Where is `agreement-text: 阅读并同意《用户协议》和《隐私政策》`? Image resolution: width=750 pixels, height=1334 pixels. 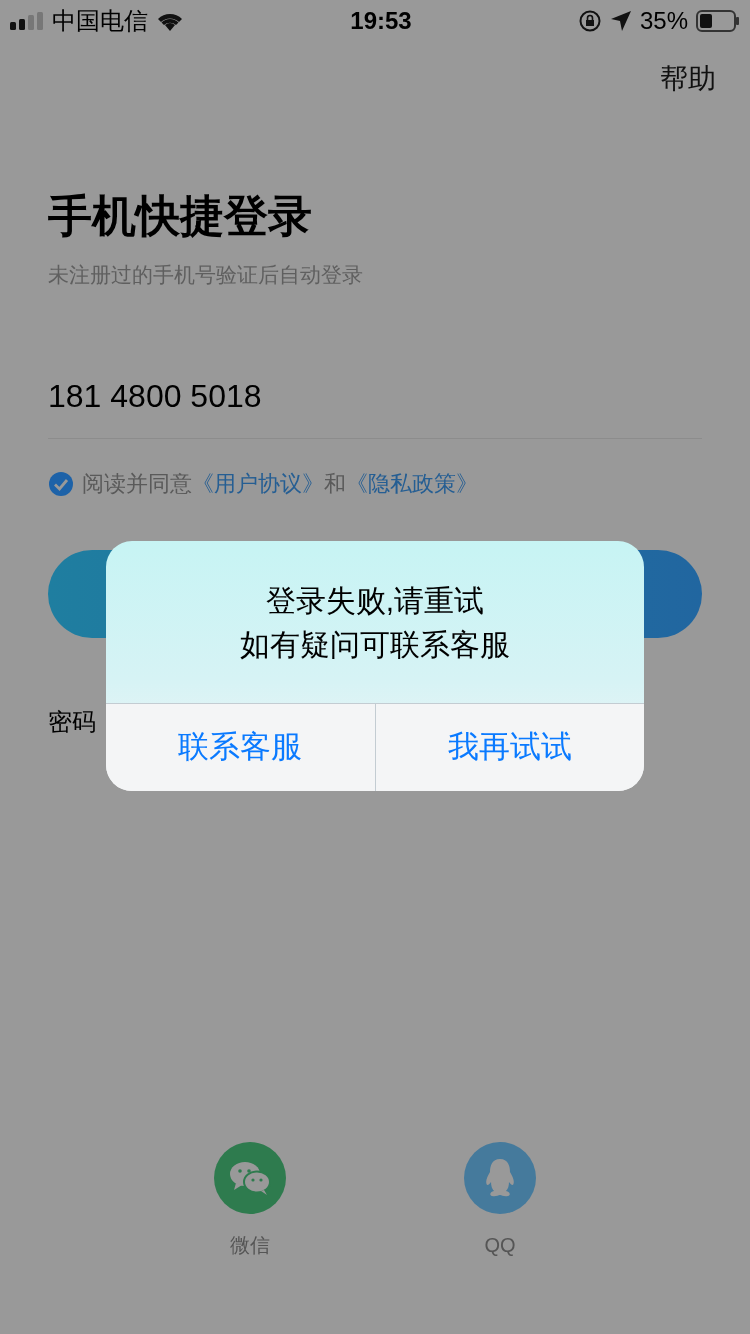
agreement-text: 阅读并同意《用户协议》和《隐私政策》 is located at coordinates (280, 484).